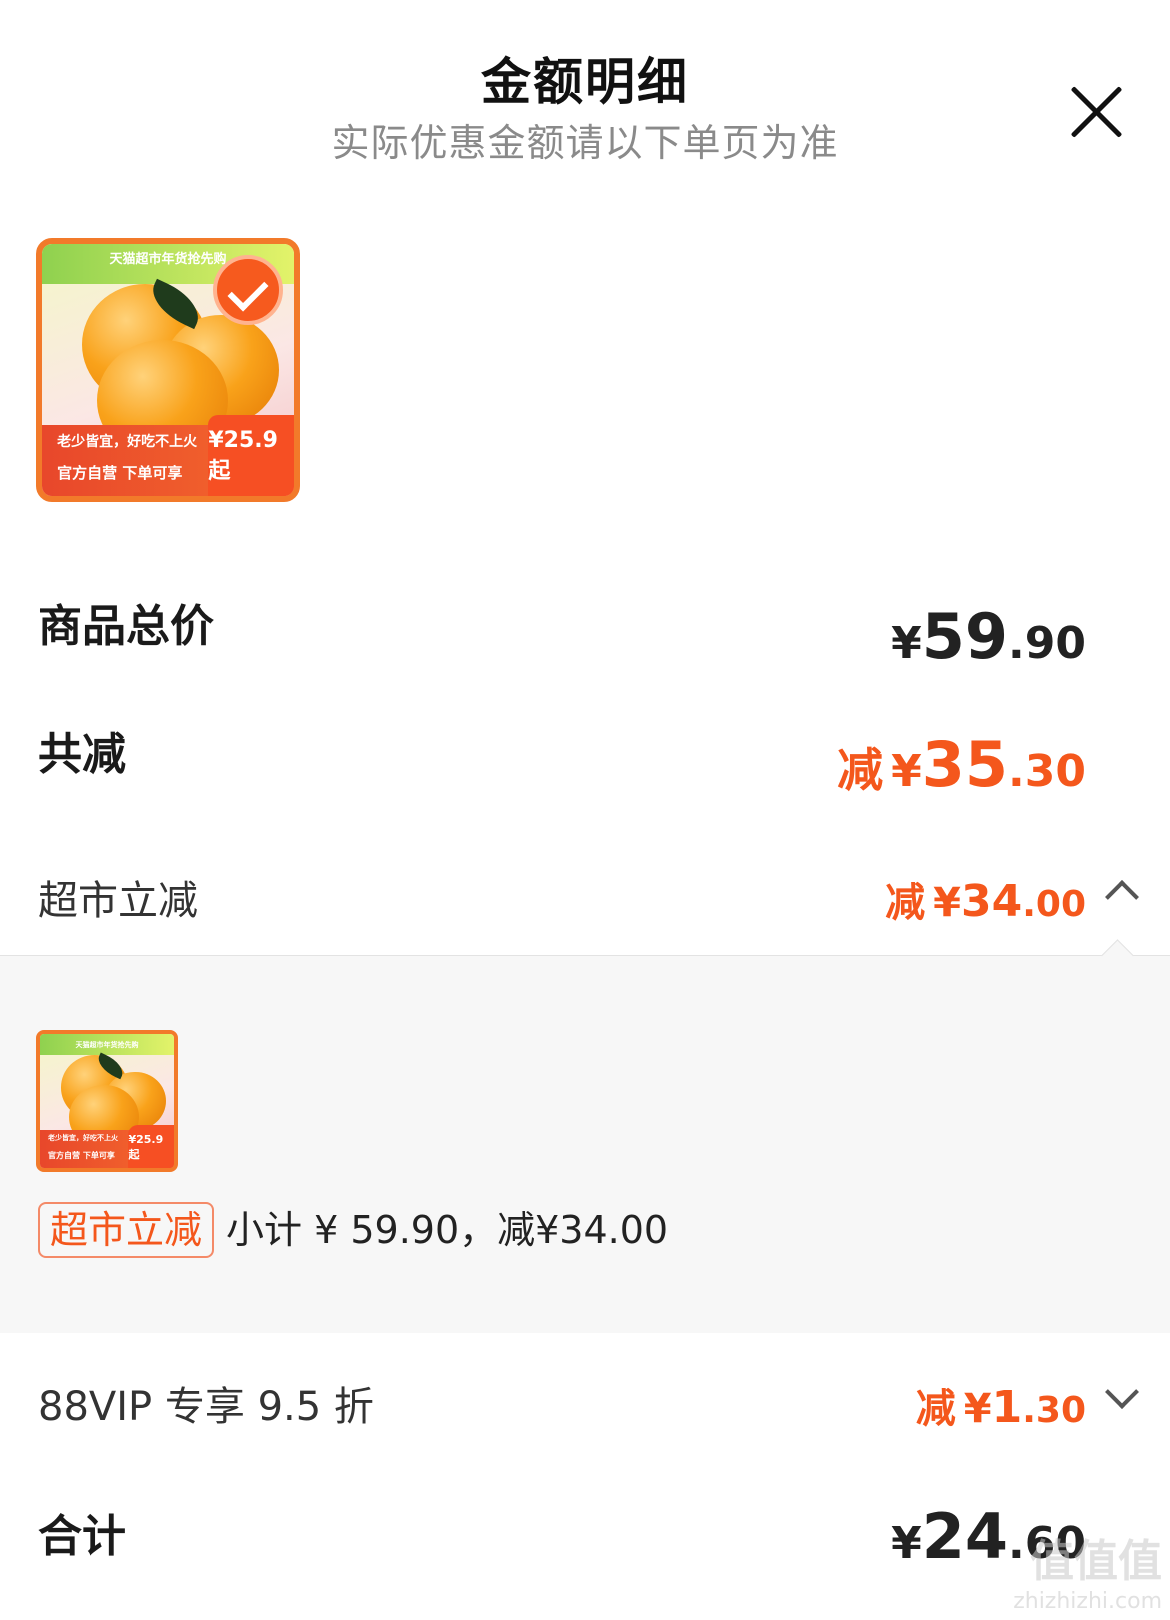  What do you see at coordinates (985, 899) in the screenshot?
I see `supermarket-discount-value: 减 ¥34.00` at bounding box center [985, 899].